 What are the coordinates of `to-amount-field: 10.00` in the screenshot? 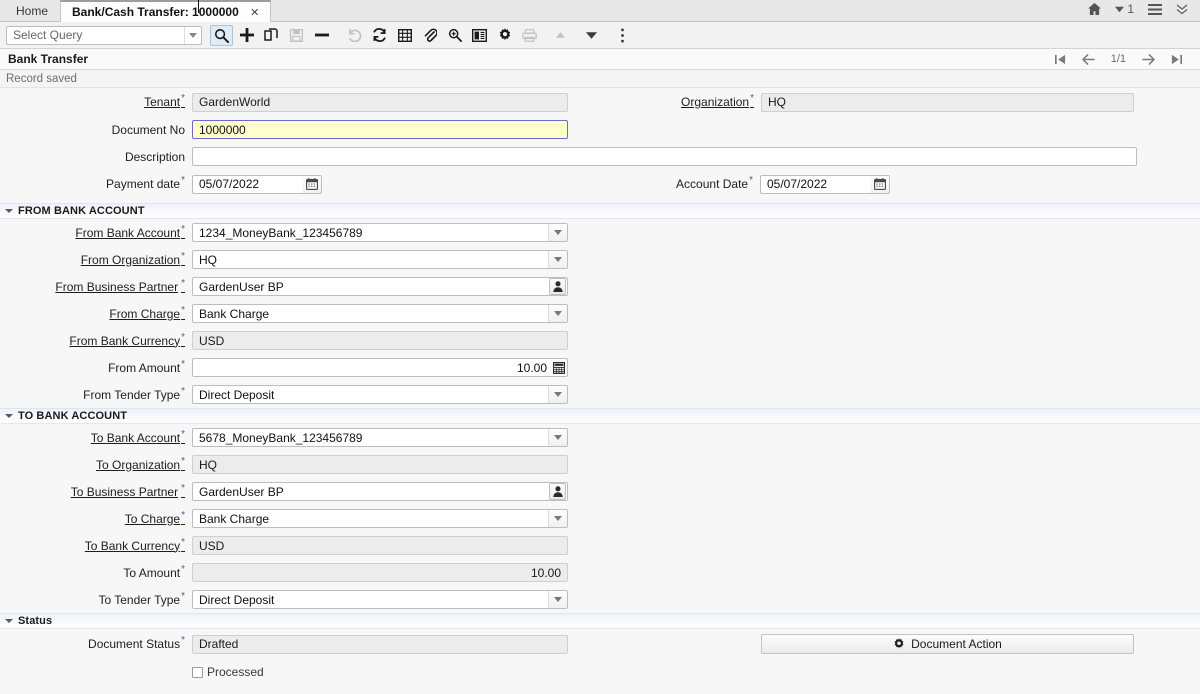 It's located at (380, 572).